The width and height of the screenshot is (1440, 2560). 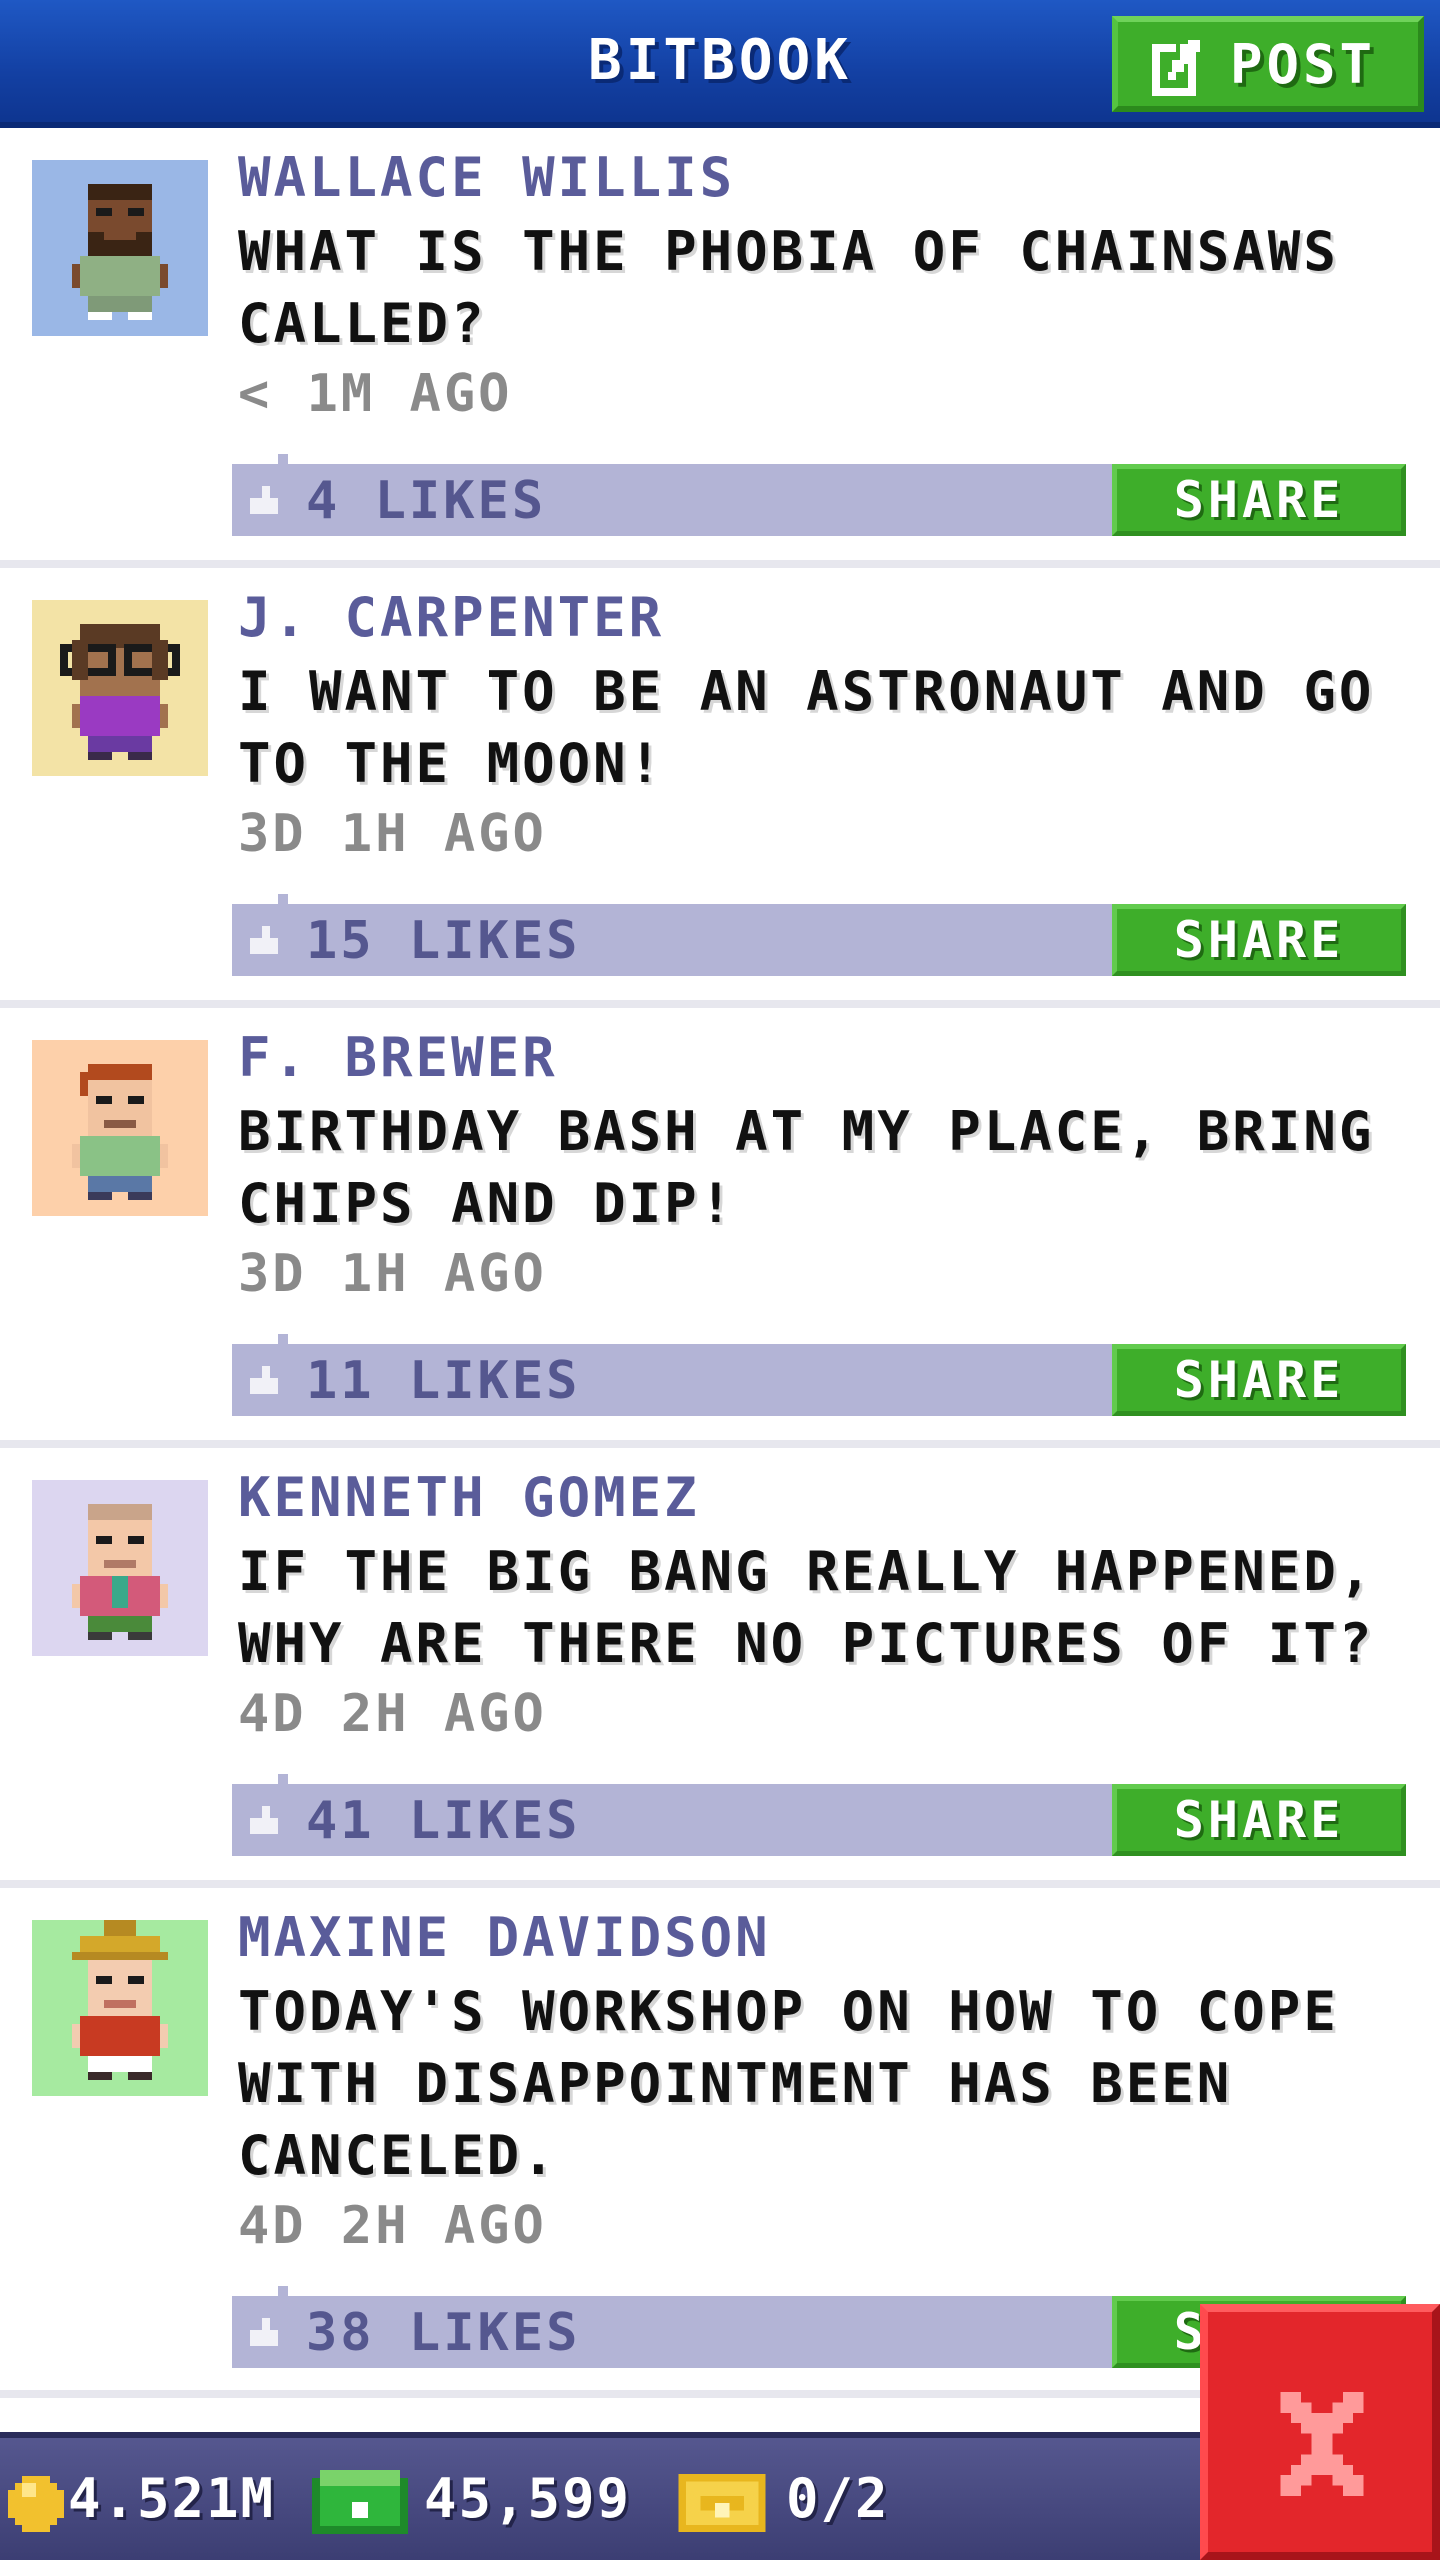 What do you see at coordinates (806, 1131) in the screenshot?
I see `post-message-line: BIRTHDAY BASH AT MY PLACE, BRING` at bounding box center [806, 1131].